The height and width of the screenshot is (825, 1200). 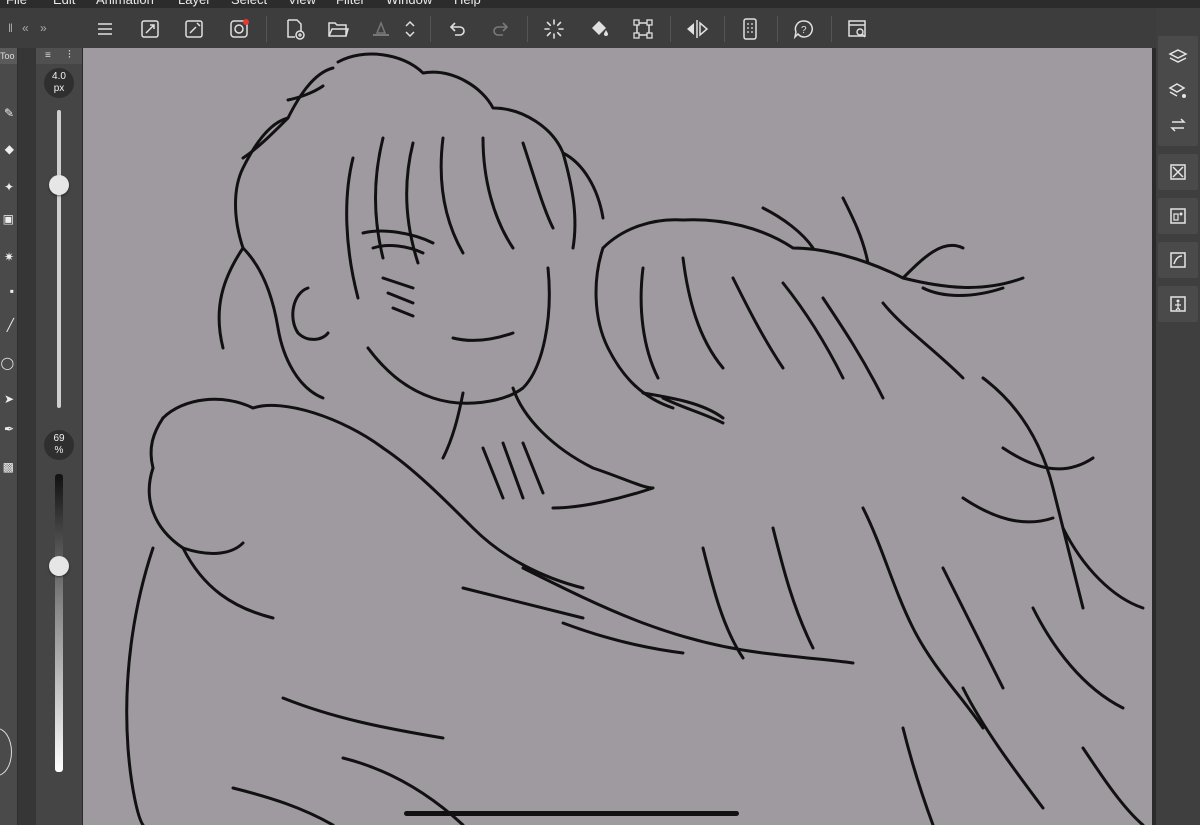 I want to click on expand-right-icon: », so click(x=43, y=28).